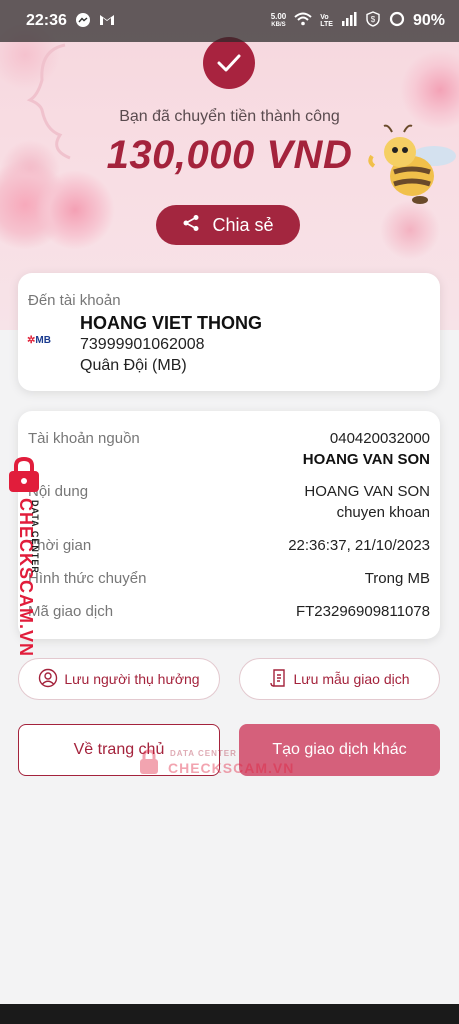  I want to click on save-template-button: Lưu mẫu giao dịch, so click(339, 679).